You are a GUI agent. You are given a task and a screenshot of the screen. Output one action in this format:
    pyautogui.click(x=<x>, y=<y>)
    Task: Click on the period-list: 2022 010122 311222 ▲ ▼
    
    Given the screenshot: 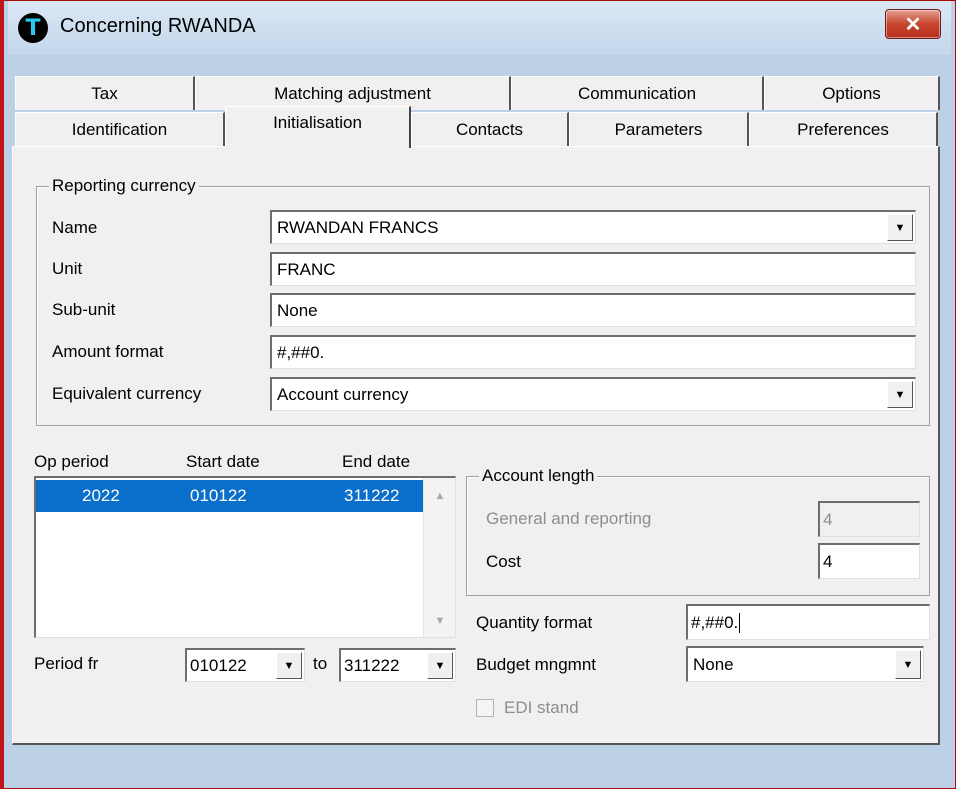 What is the action you would take?
    pyautogui.click(x=245, y=557)
    